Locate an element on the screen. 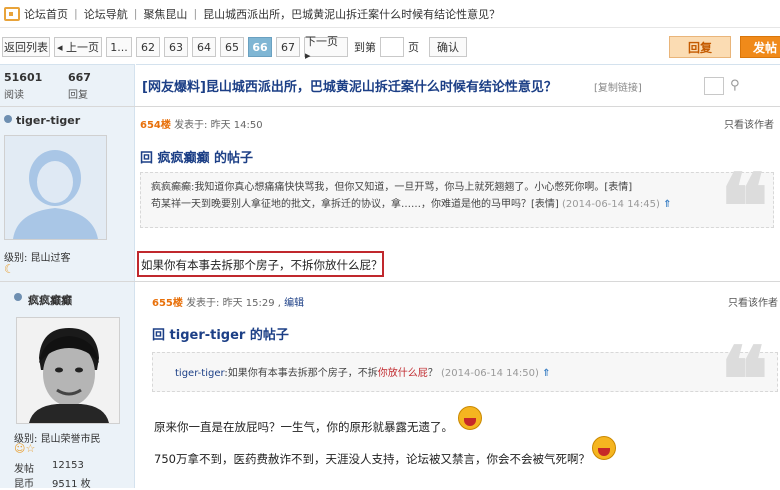 The image size is (780, 490). reply-heading: 回 tiger-tiger 的帖子 is located at coordinates (220, 335).